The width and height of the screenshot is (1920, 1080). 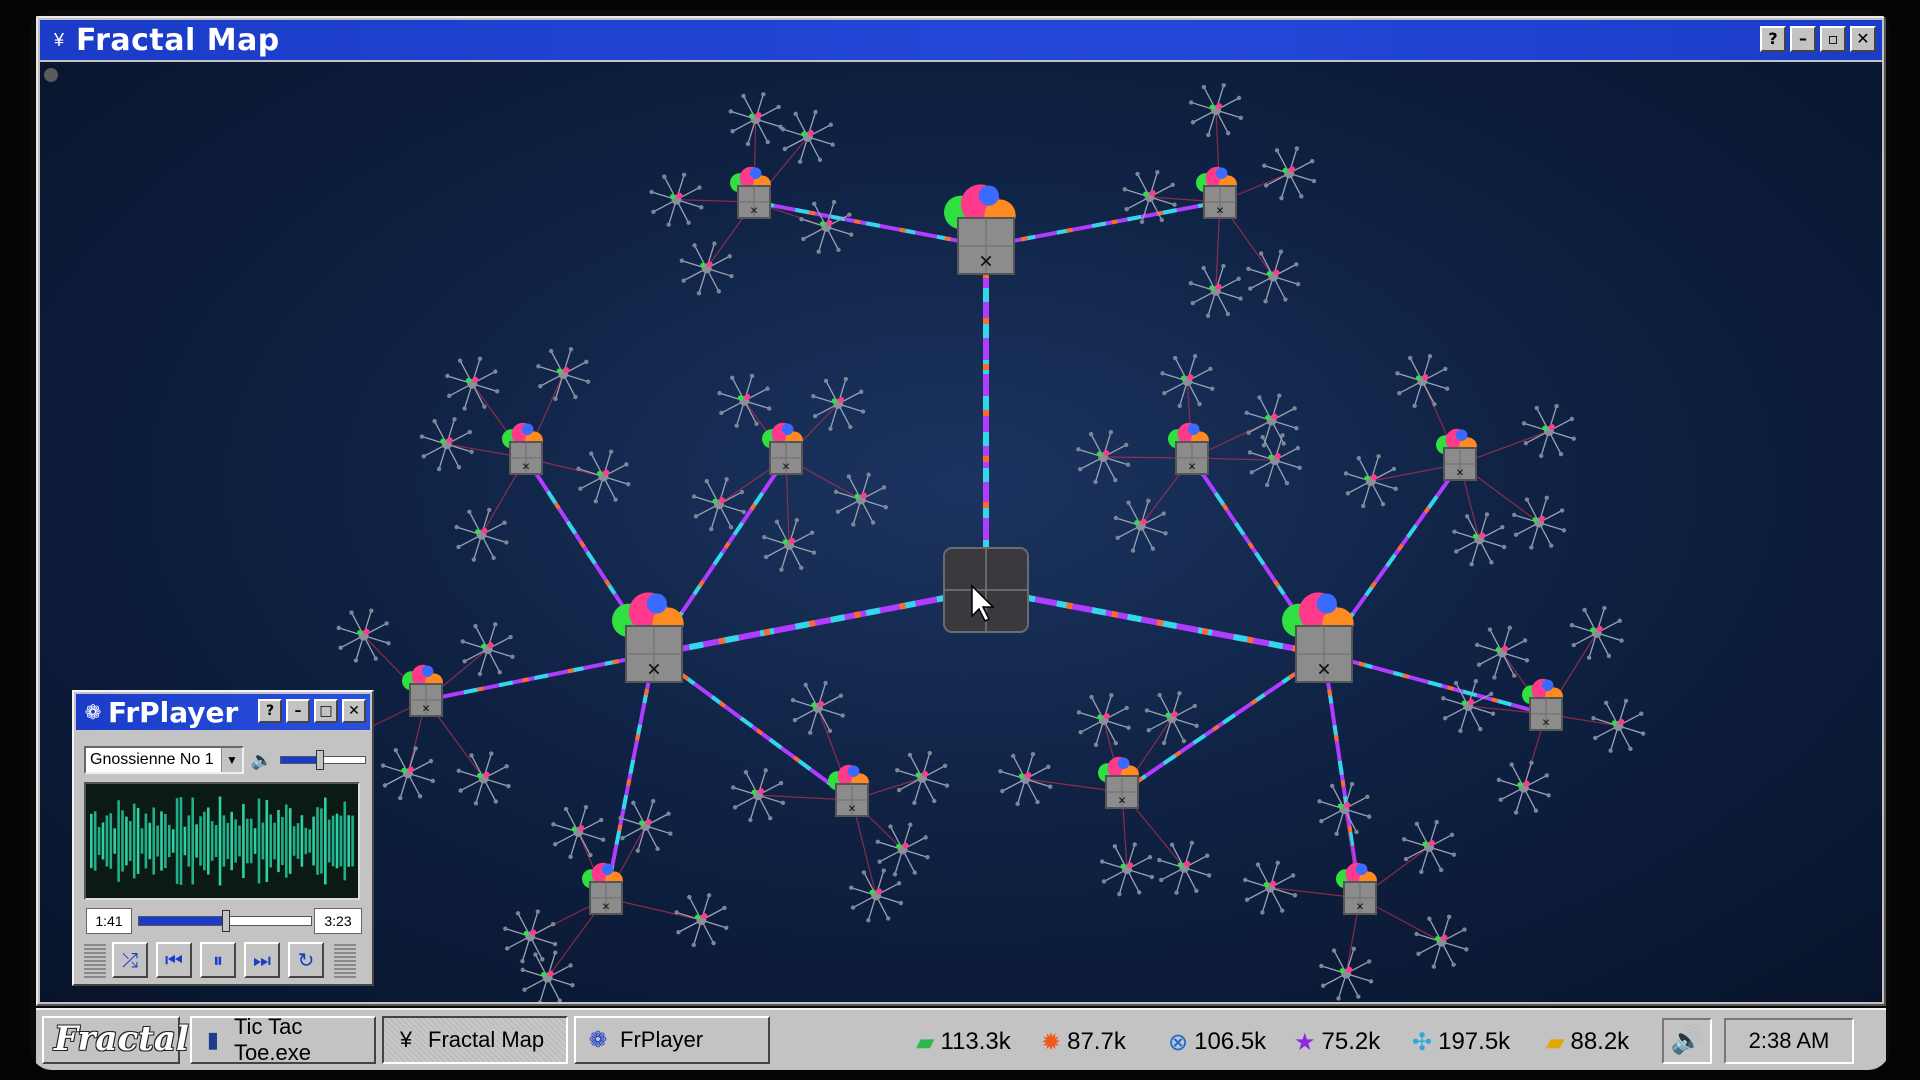 What do you see at coordinates (306, 960) in the screenshot?
I see `repeat-button: ↻` at bounding box center [306, 960].